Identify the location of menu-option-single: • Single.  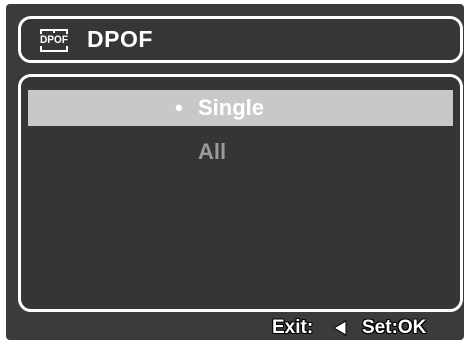
(240, 108).